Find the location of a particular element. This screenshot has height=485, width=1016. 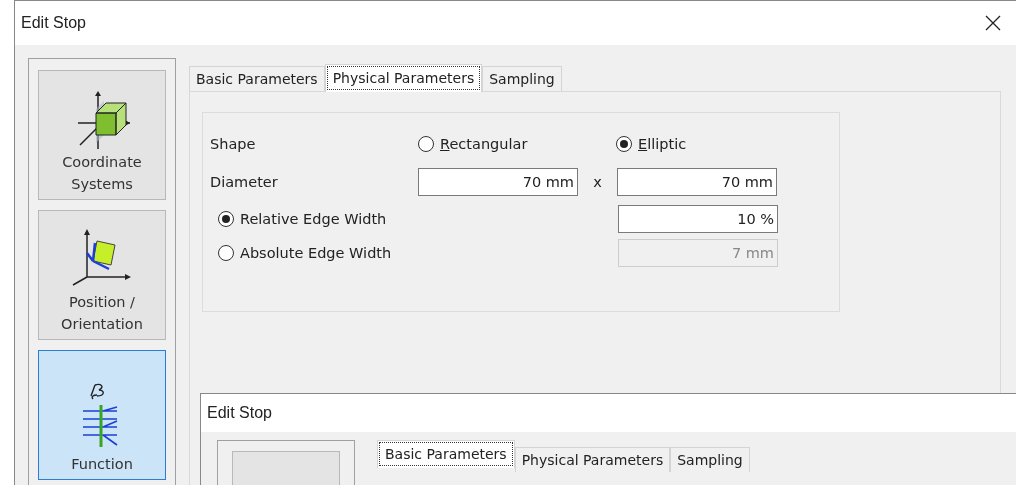

field-label: Diameter is located at coordinates (244, 182).